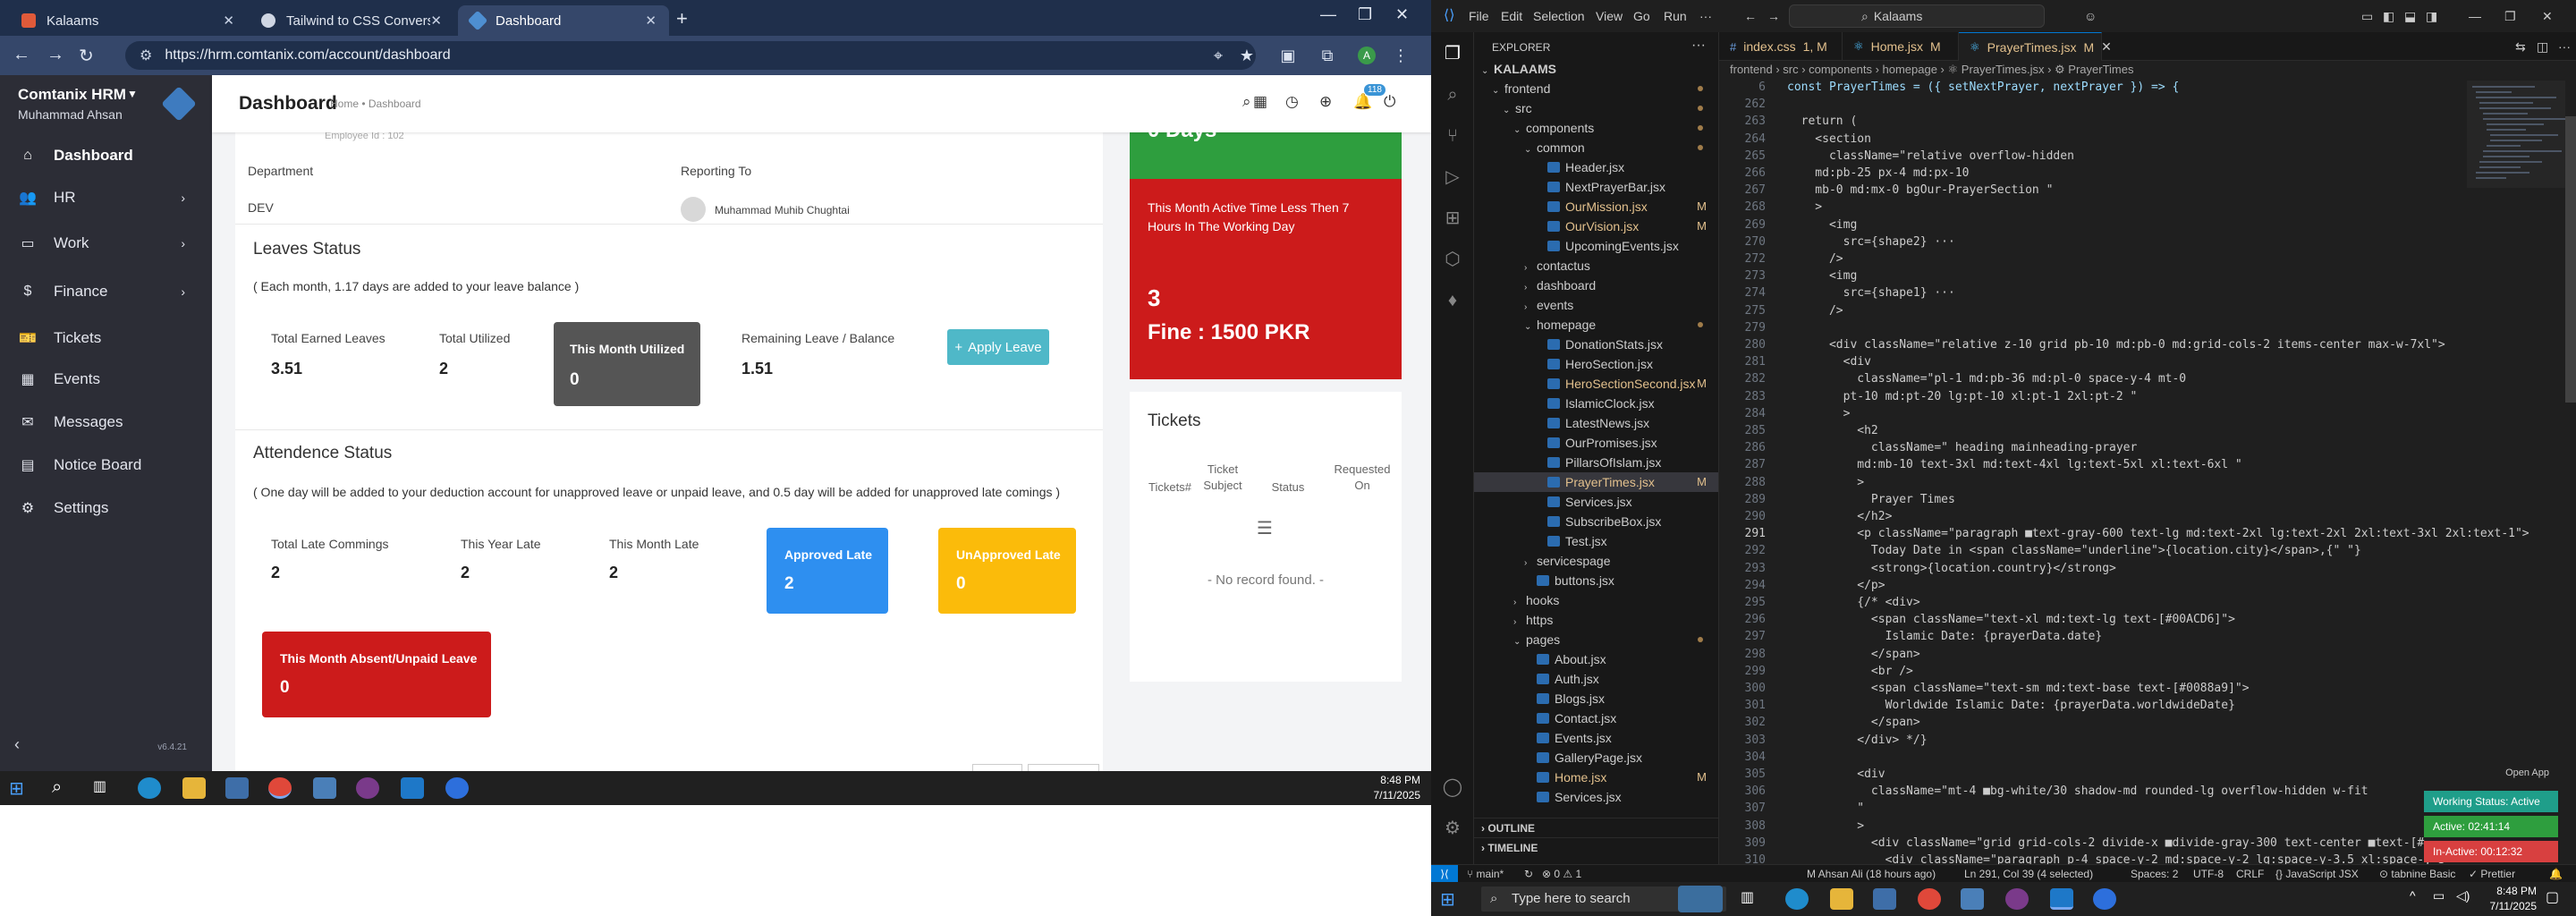  Describe the element at coordinates (1596, 147) in the screenshot. I see `tree-folder-item: ⌄ common` at that location.